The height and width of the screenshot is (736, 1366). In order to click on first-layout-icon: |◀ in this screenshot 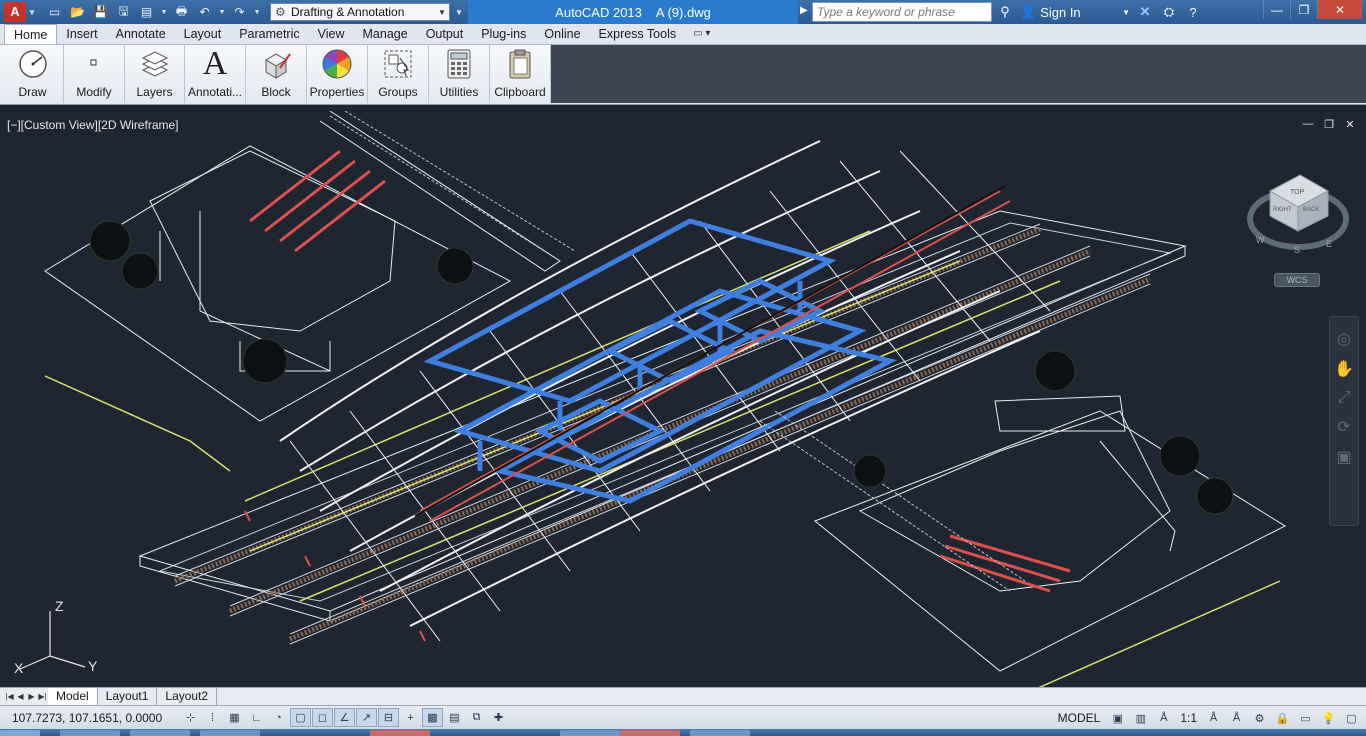, I will do `click(9, 696)`.